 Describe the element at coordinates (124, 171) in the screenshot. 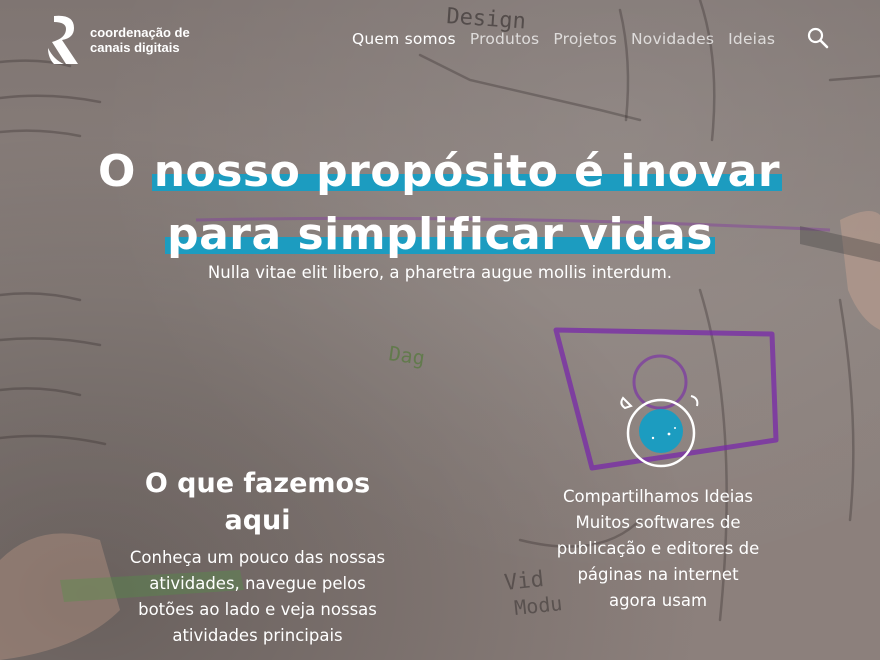

I see `hero-title-plain: O` at that location.